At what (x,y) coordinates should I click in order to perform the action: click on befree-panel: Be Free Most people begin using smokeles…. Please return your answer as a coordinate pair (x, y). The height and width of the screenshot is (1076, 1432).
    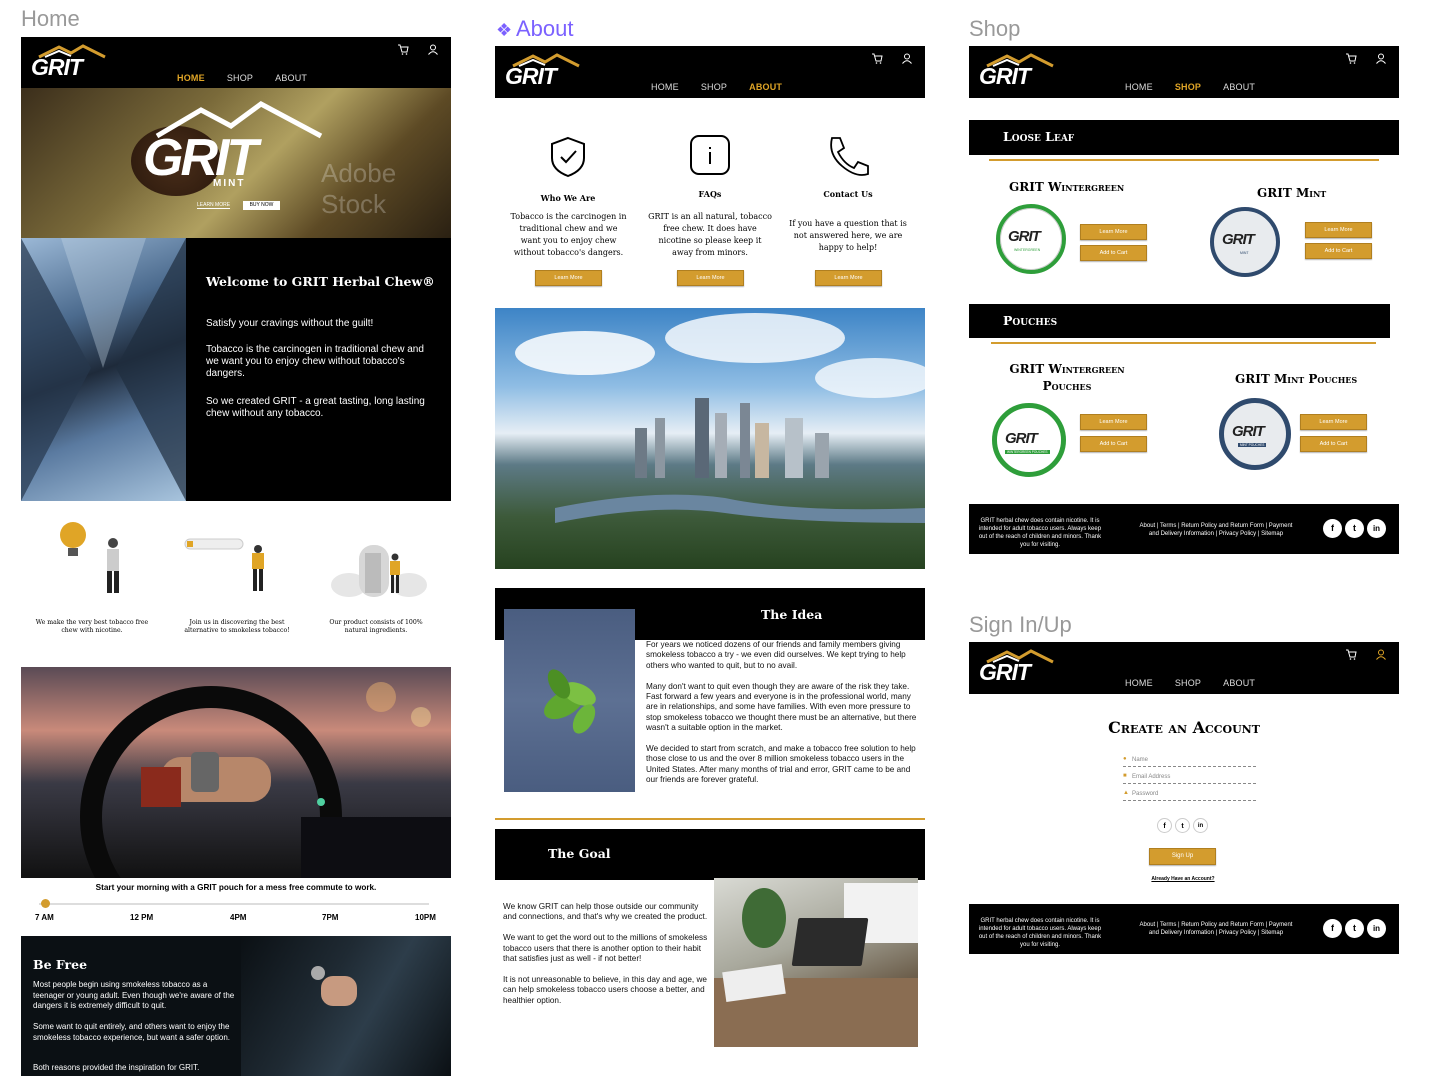
    Looking at the image, I should click on (236, 1006).